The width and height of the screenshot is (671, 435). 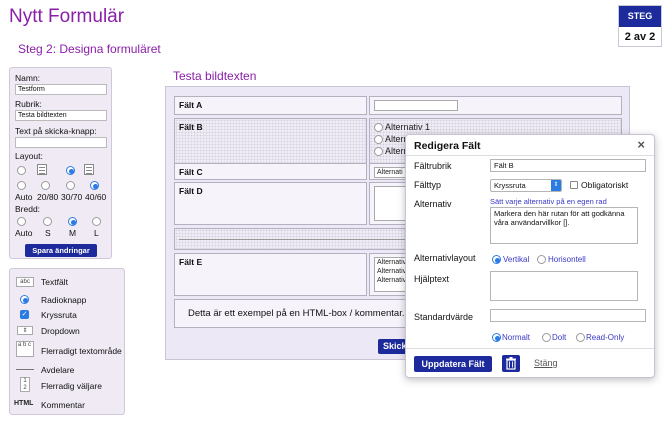 I want to click on heading-label: Rubrik:, so click(x=28, y=104).